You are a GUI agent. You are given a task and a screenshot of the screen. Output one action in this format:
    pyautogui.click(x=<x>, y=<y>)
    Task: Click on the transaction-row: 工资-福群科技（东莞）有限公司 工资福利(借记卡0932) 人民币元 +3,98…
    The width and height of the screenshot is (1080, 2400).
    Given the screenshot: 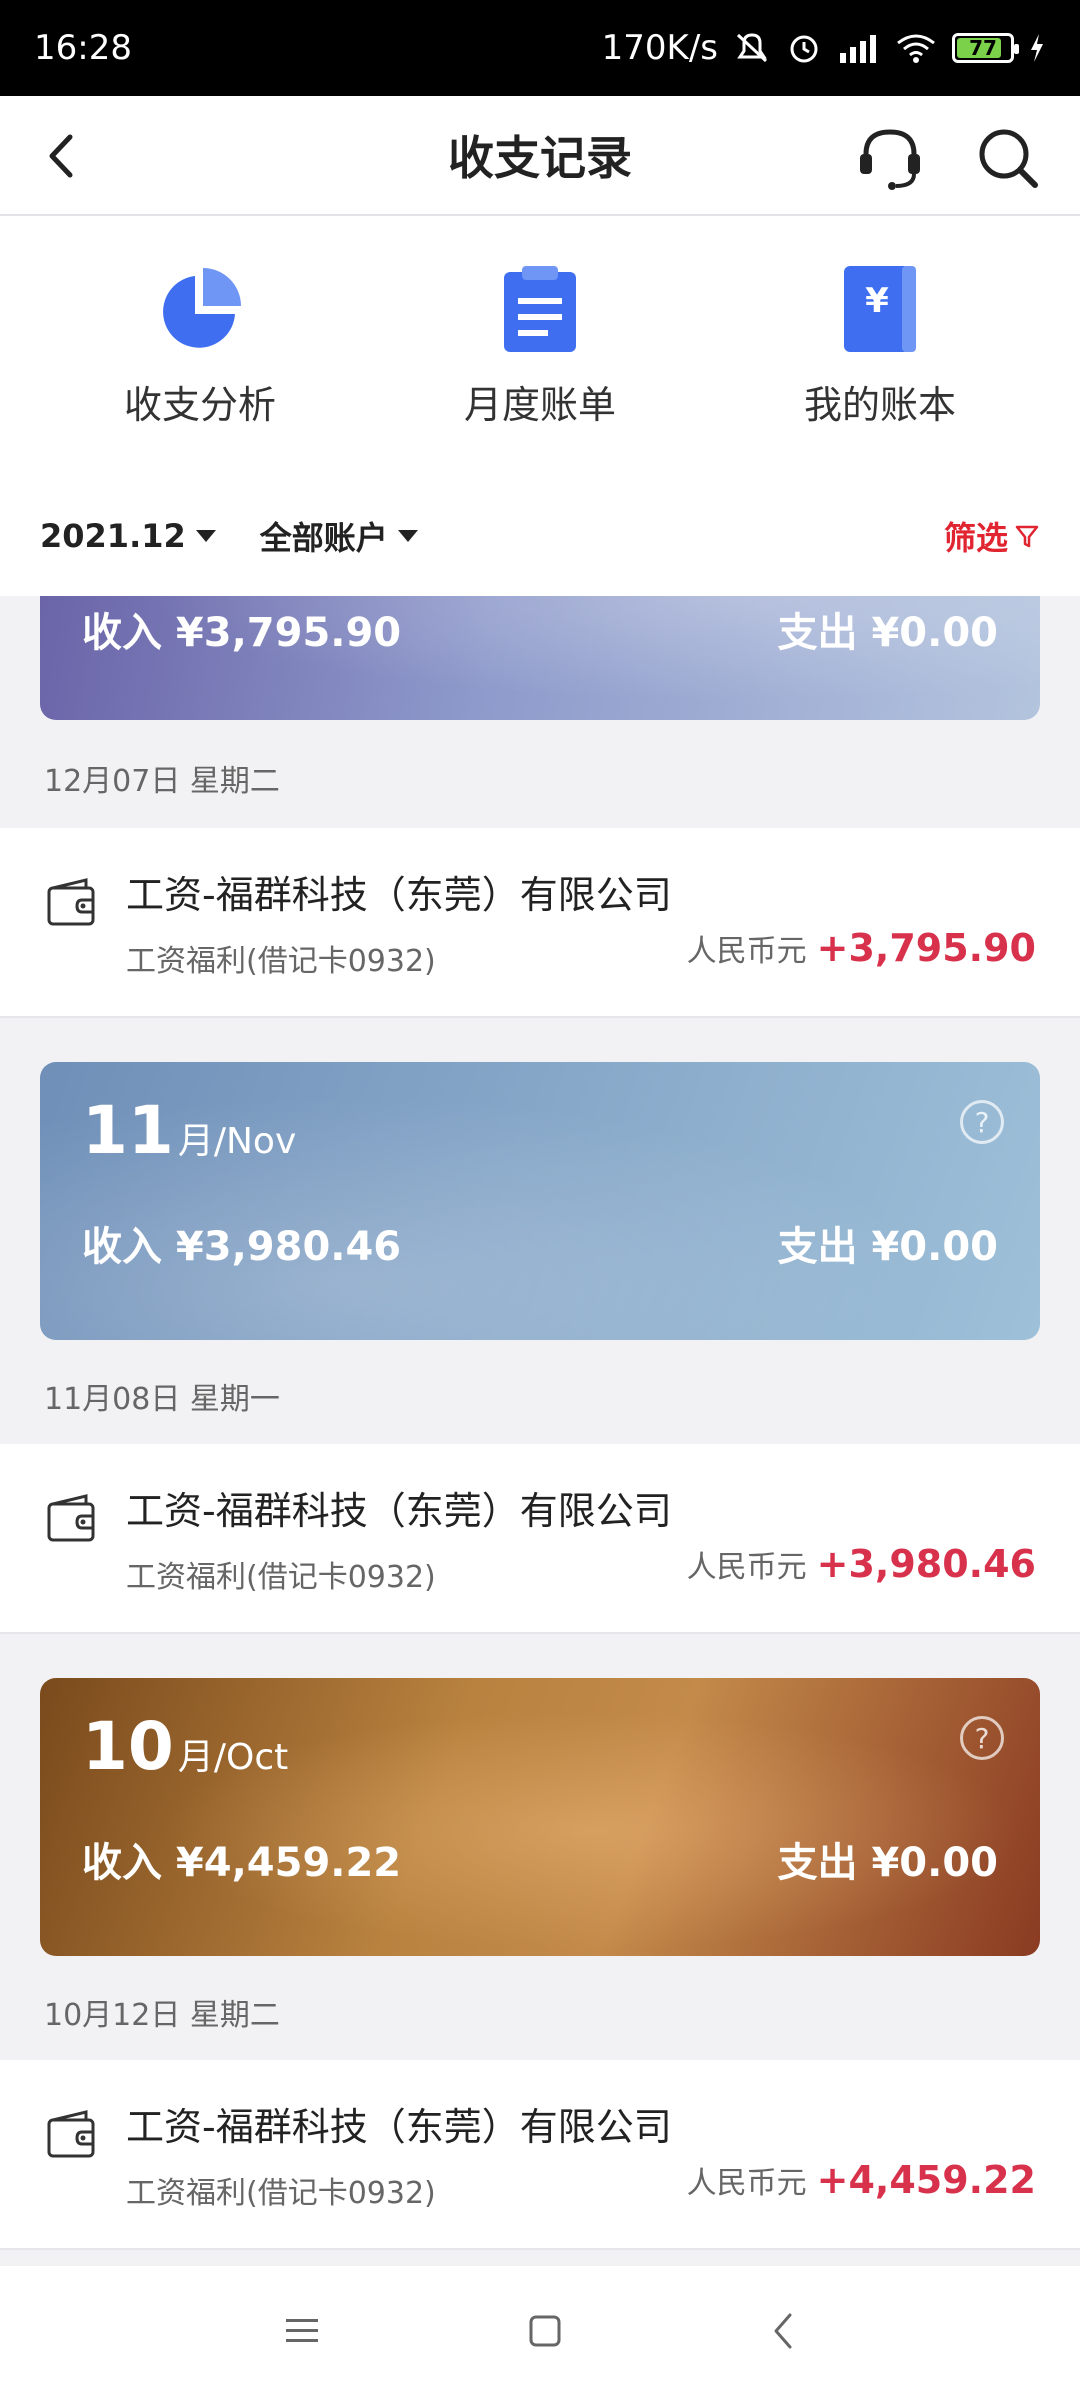 What is the action you would take?
    pyautogui.click(x=540, y=1539)
    